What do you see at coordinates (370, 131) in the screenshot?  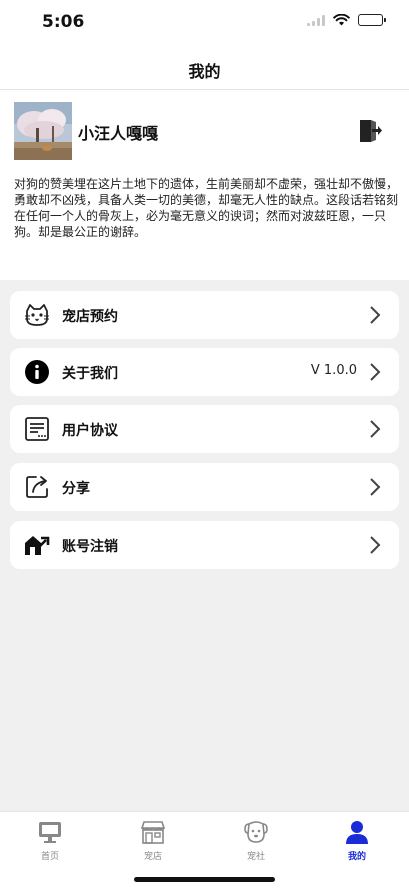 I see `logout-icon` at bounding box center [370, 131].